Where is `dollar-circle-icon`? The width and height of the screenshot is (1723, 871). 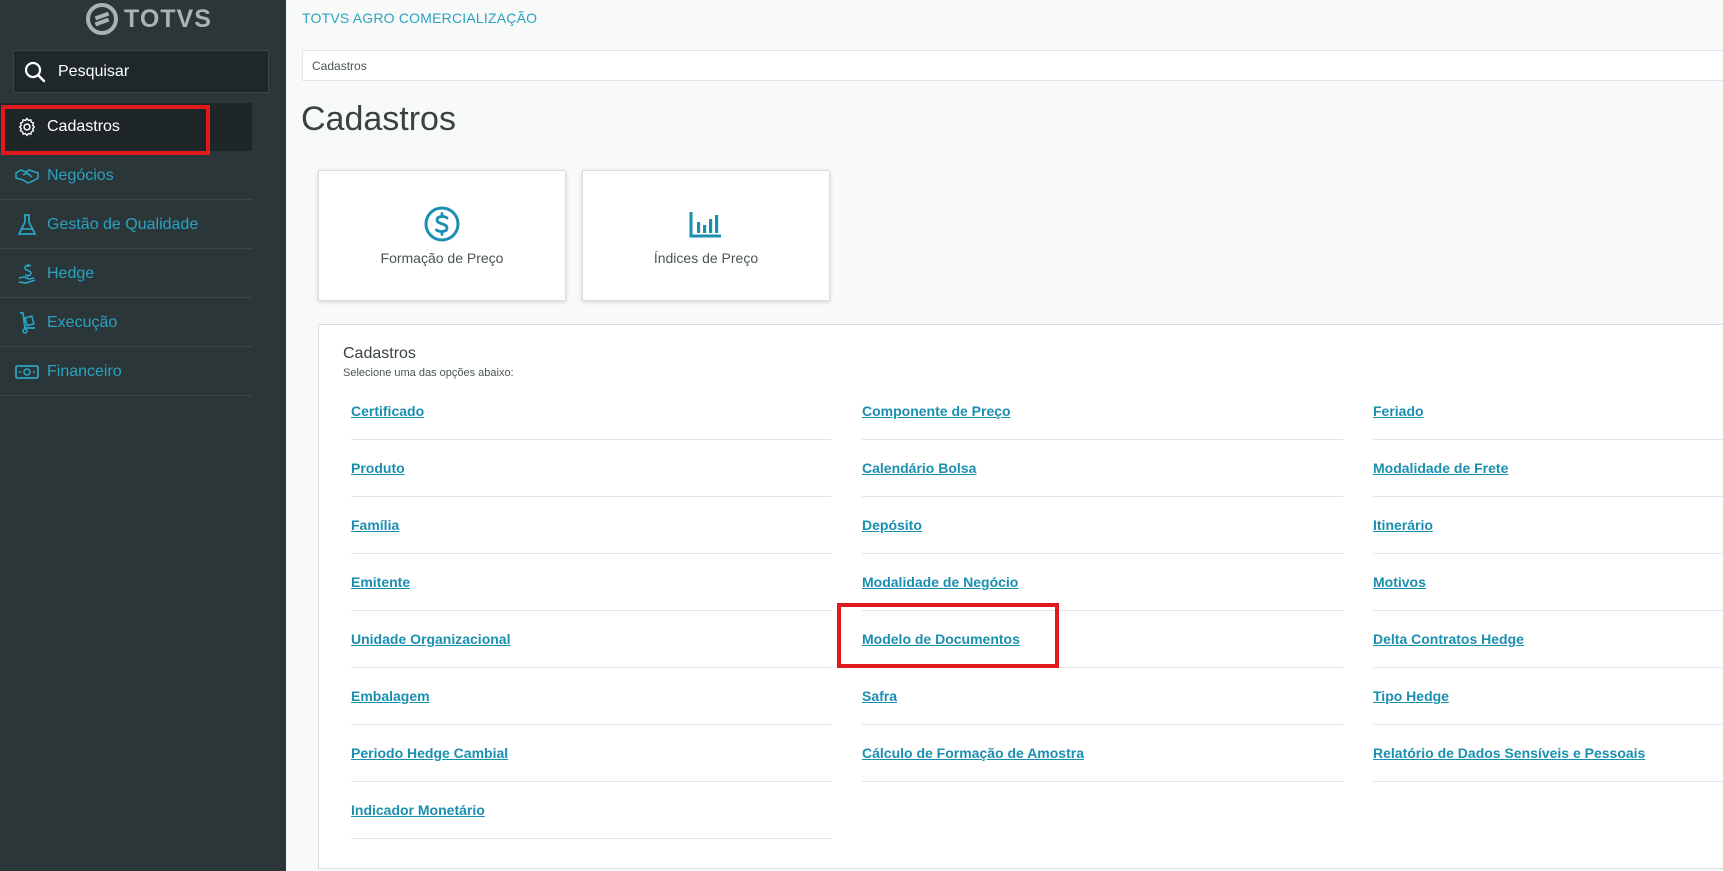 dollar-circle-icon is located at coordinates (442, 224).